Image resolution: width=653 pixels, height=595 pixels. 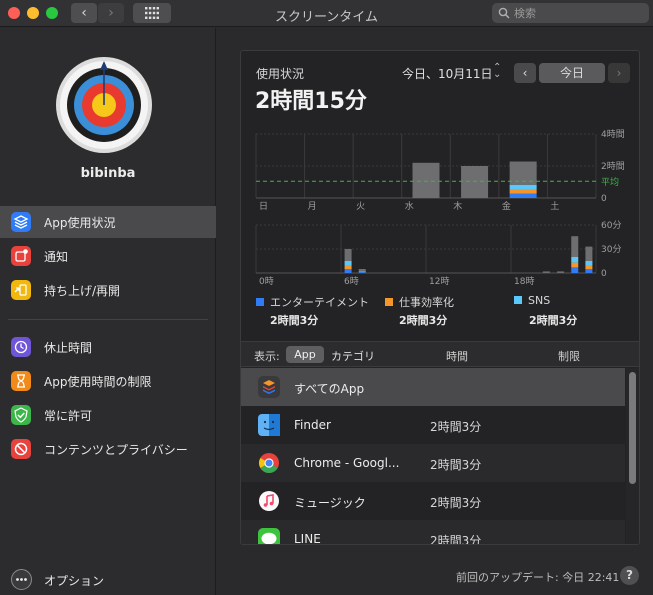 I want to click on tab-app: App, so click(x=305, y=354).